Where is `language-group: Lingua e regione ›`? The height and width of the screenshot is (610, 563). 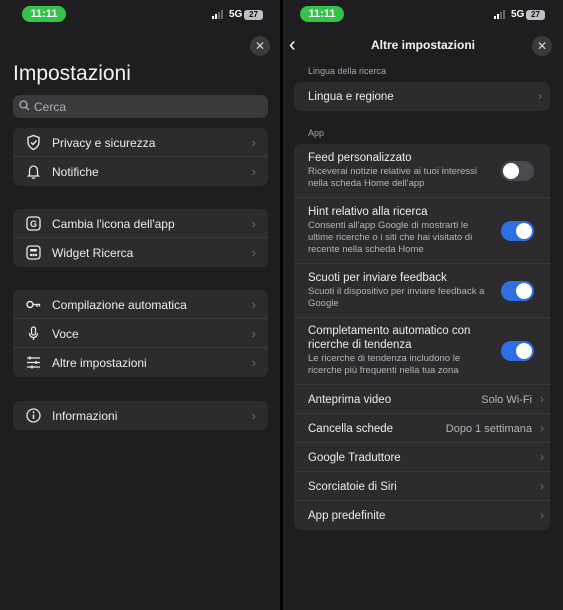
language-group: Lingua e regione › is located at coordinates (422, 96).